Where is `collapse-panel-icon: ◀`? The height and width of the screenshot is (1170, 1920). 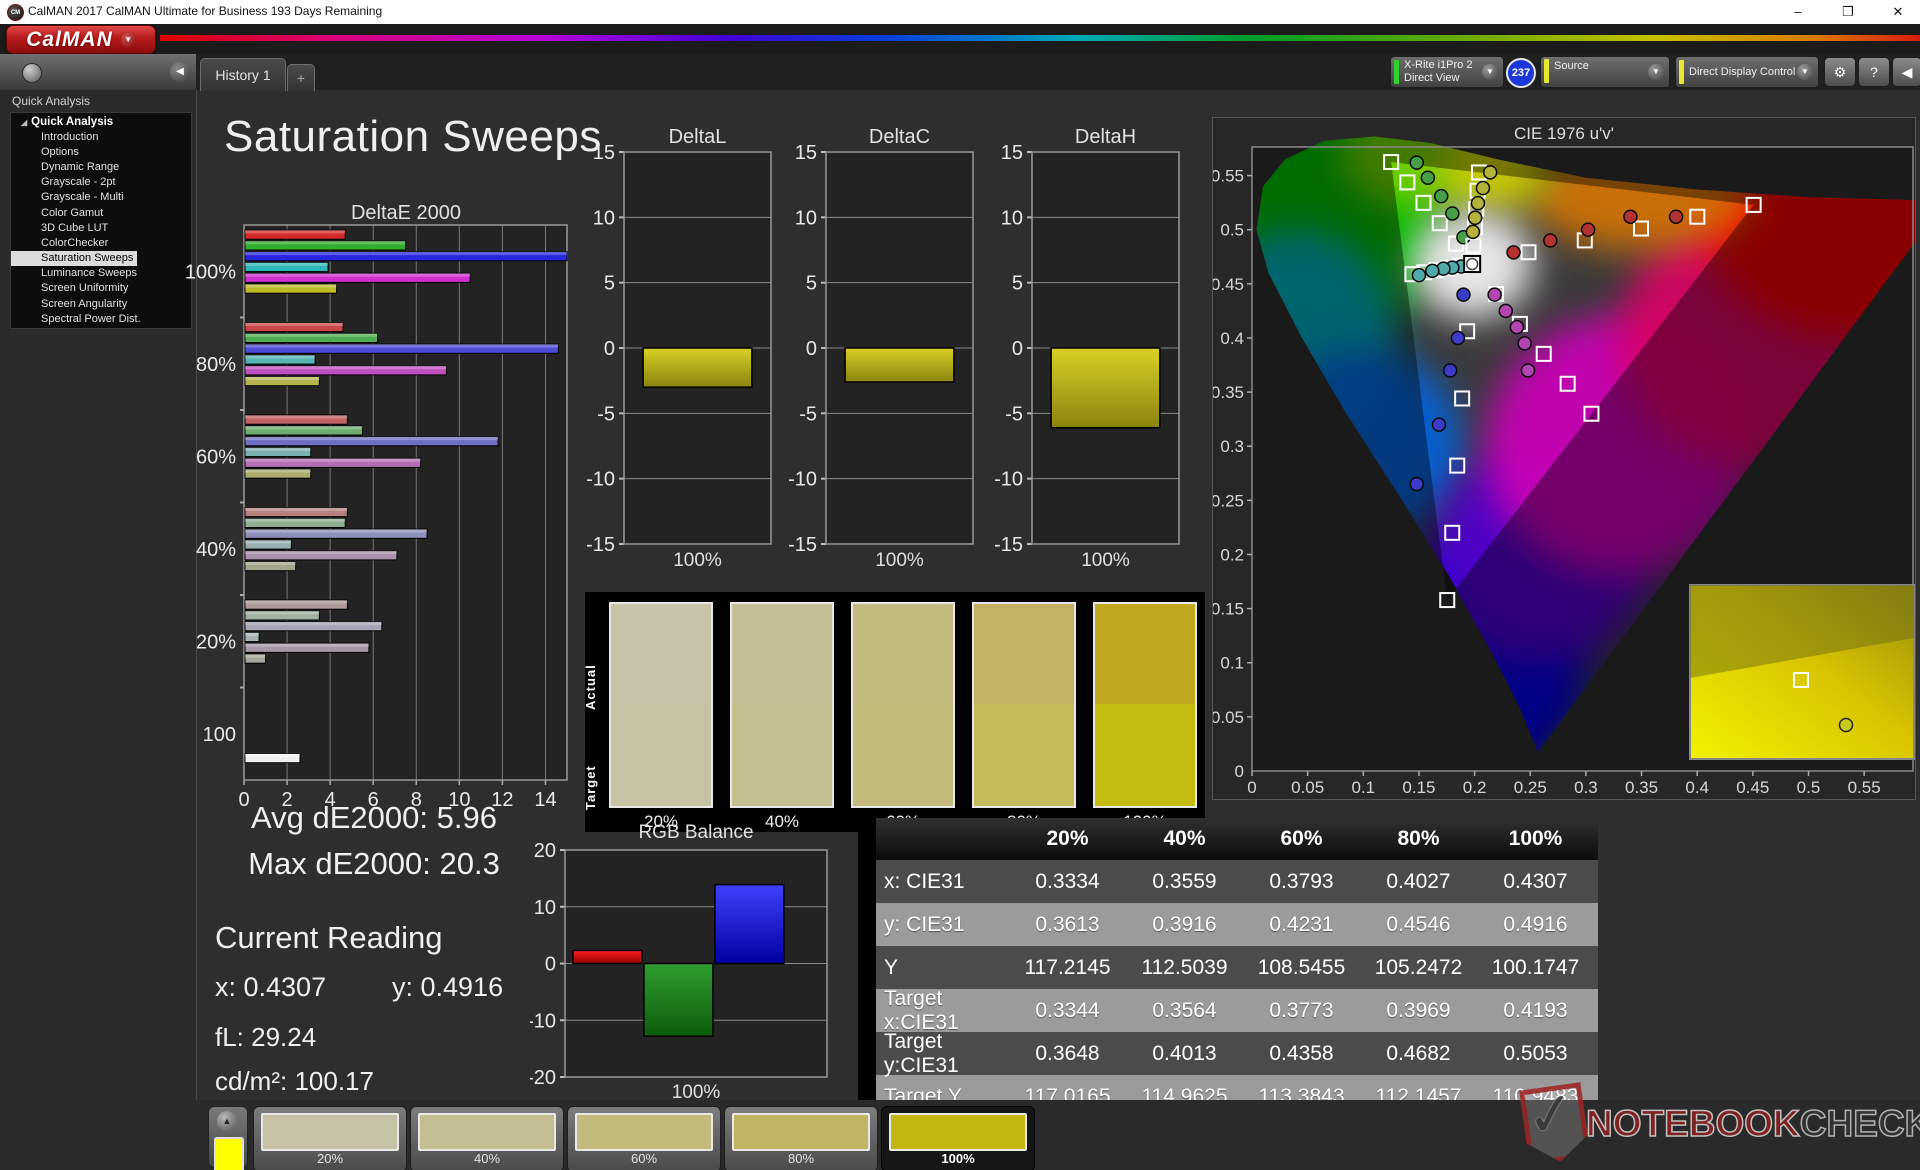
collapse-panel-icon: ◀ is located at coordinates (1906, 72).